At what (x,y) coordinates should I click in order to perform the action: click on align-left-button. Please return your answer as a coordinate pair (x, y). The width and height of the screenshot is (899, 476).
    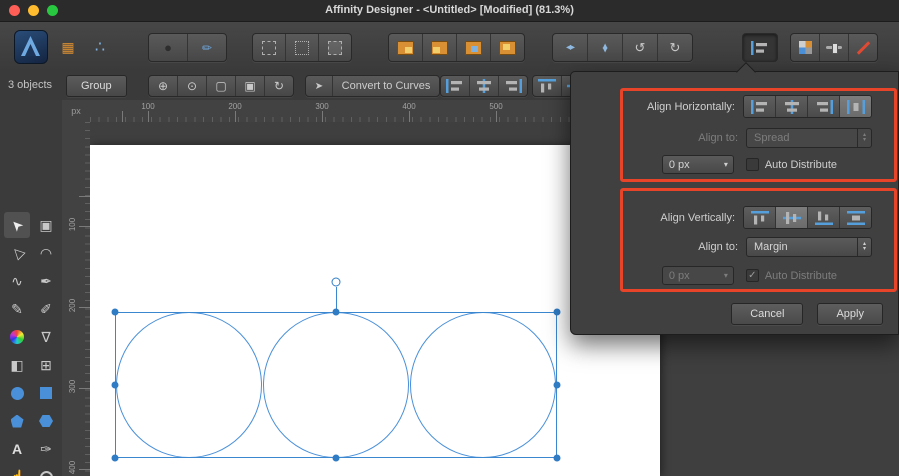
    Looking at the image, I should click on (455, 86).